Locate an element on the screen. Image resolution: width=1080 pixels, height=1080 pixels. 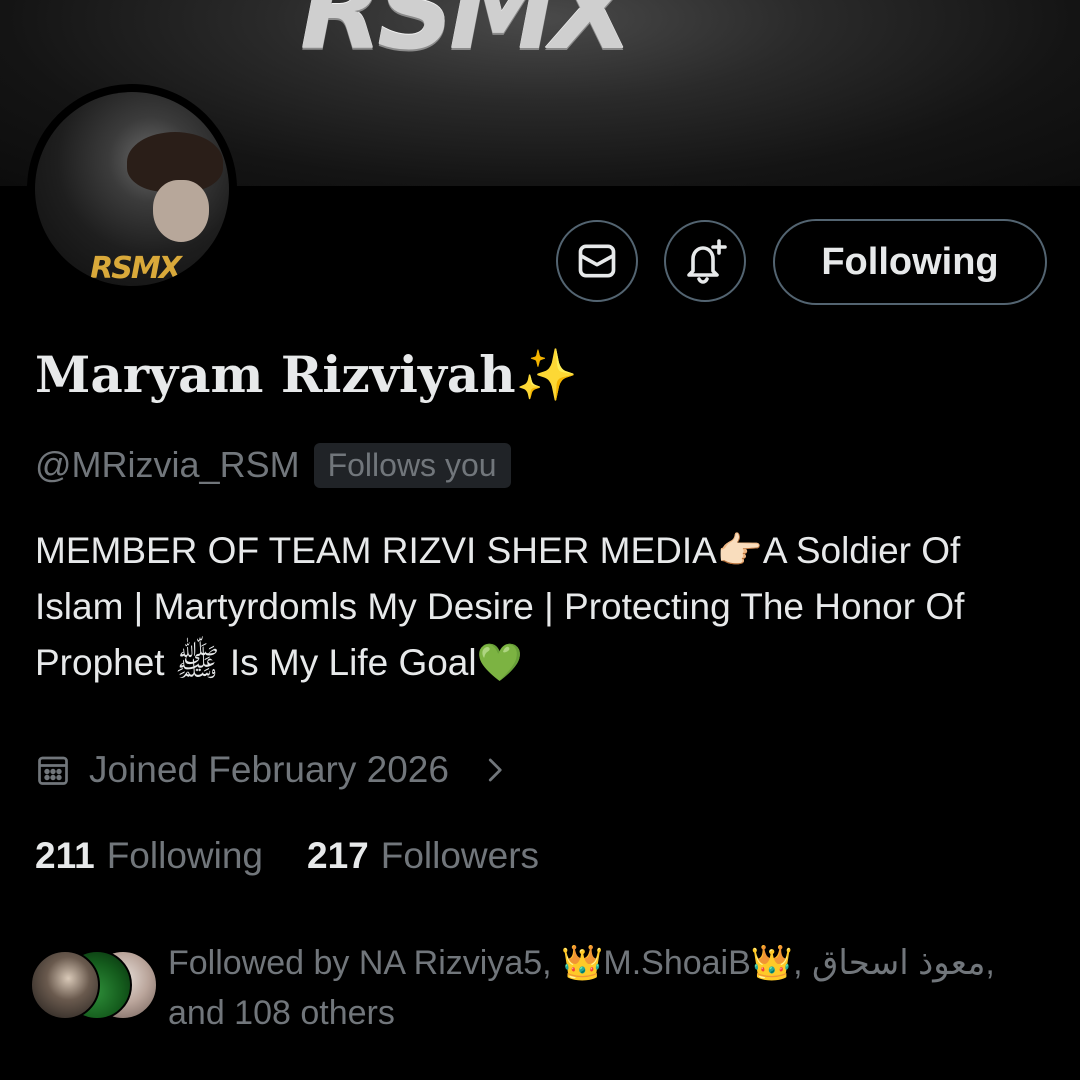
banner-logo: RSMX is located at coordinates (467, 37).